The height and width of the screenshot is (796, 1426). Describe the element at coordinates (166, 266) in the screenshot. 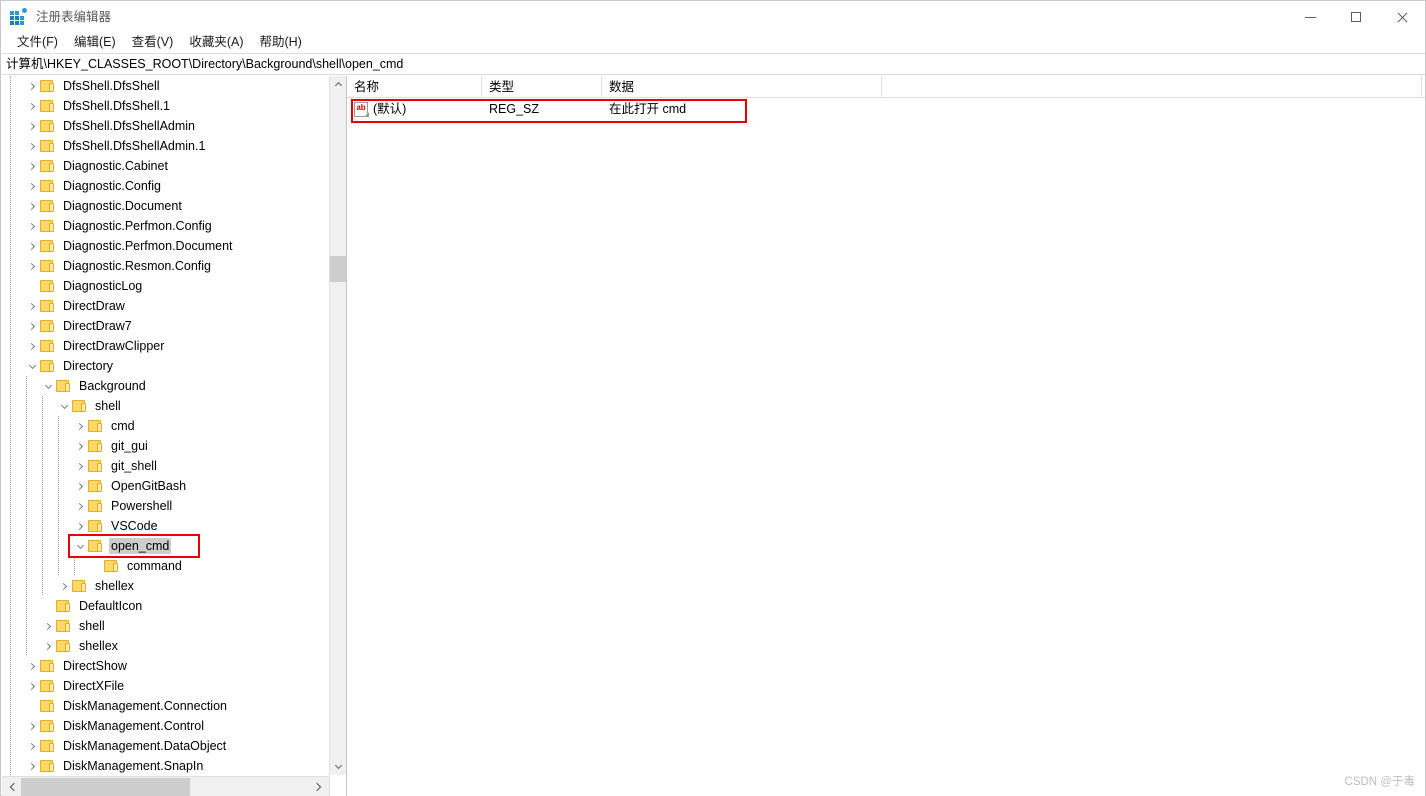

I see `tree-node-diagnostic-resmon-config: Diagnostic.Resmon.Config` at that location.